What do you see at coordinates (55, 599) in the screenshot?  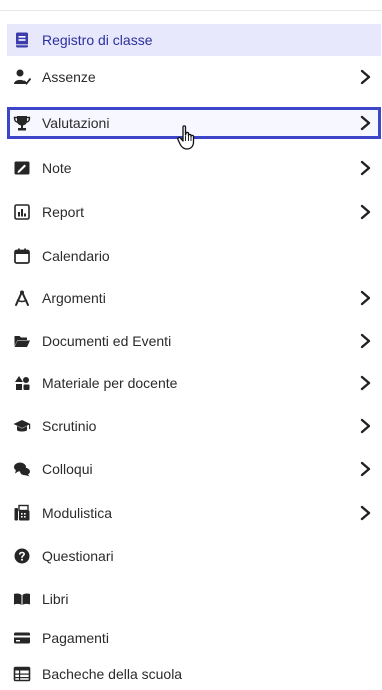 I see `menu-item-label: Libri` at bounding box center [55, 599].